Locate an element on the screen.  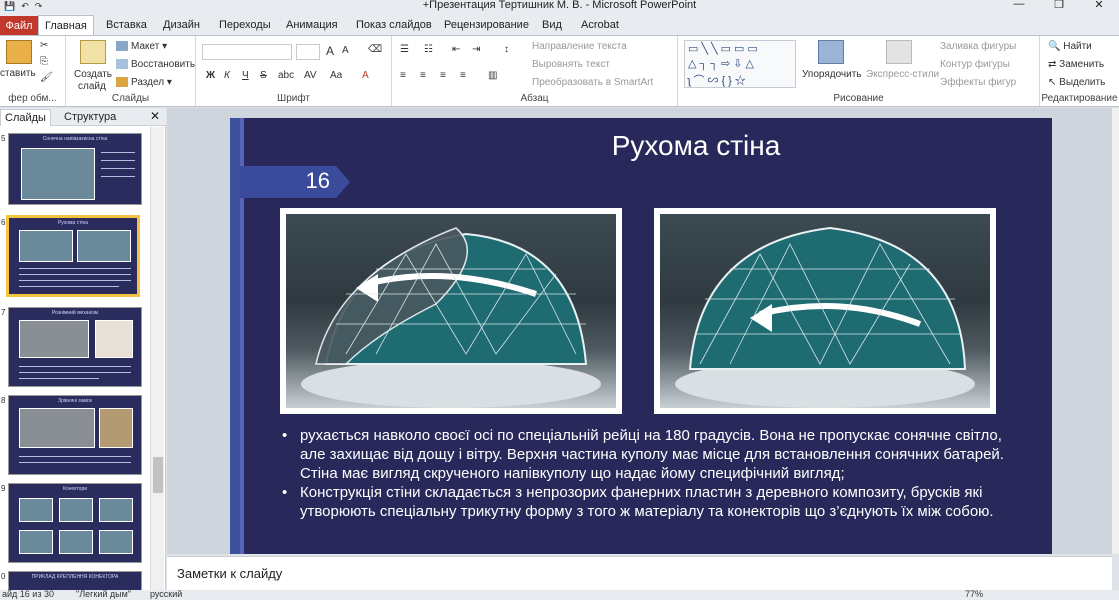
align-left-icon: ≡ is located at coordinates (403, 75).